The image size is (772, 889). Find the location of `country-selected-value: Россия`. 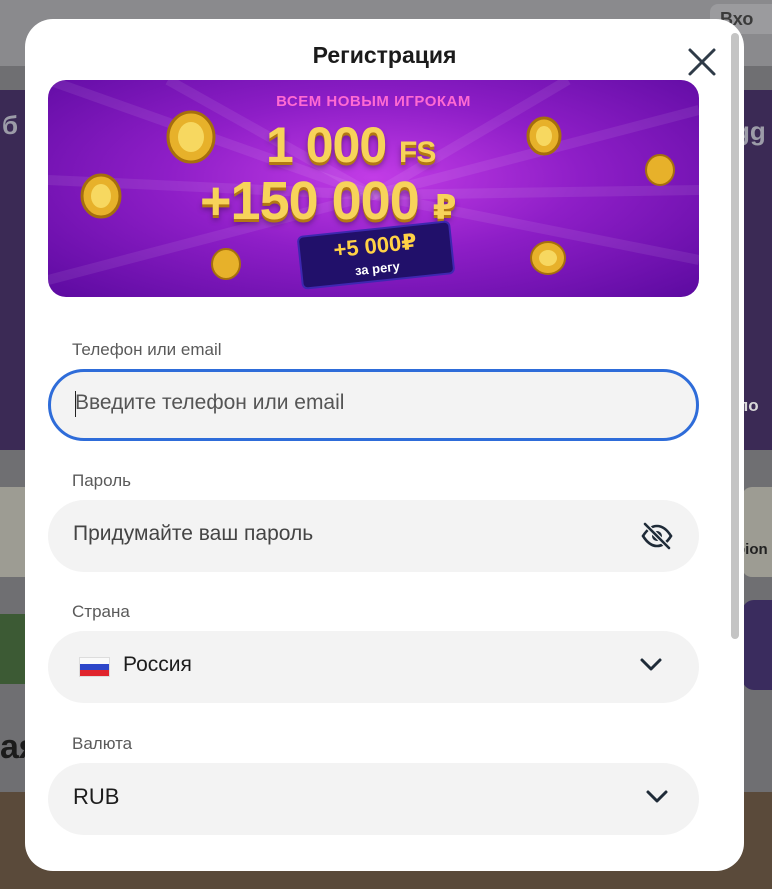

country-selected-value: Россия is located at coordinates (157, 664).